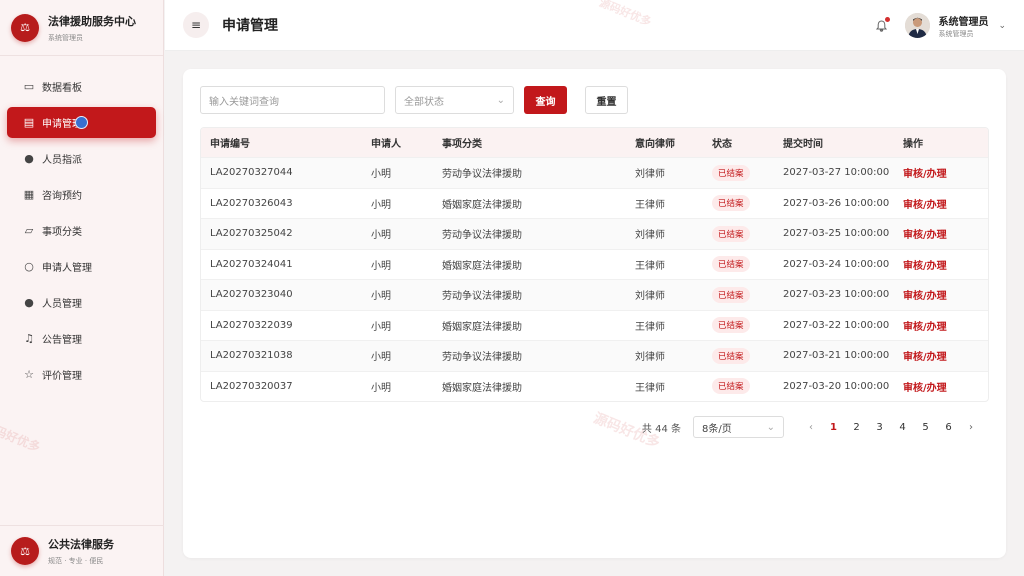 The image size is (1024, 576). I want to click on table-cell: 王律师, so click(673, 264).